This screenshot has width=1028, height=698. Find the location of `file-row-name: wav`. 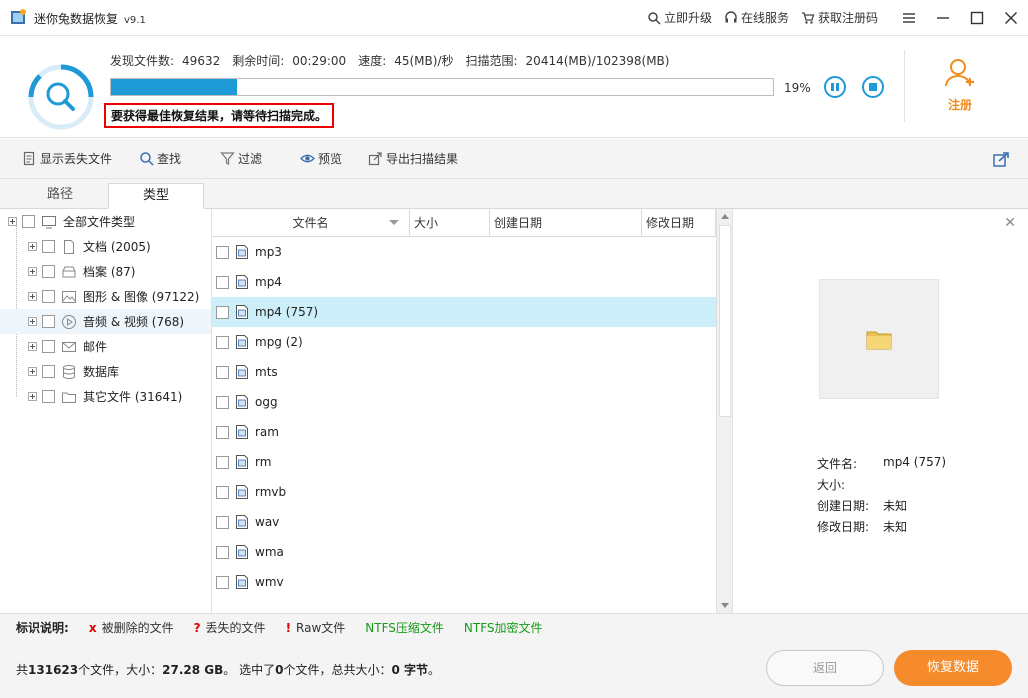

file-row-name: wav is located at coordinates (267, 522).